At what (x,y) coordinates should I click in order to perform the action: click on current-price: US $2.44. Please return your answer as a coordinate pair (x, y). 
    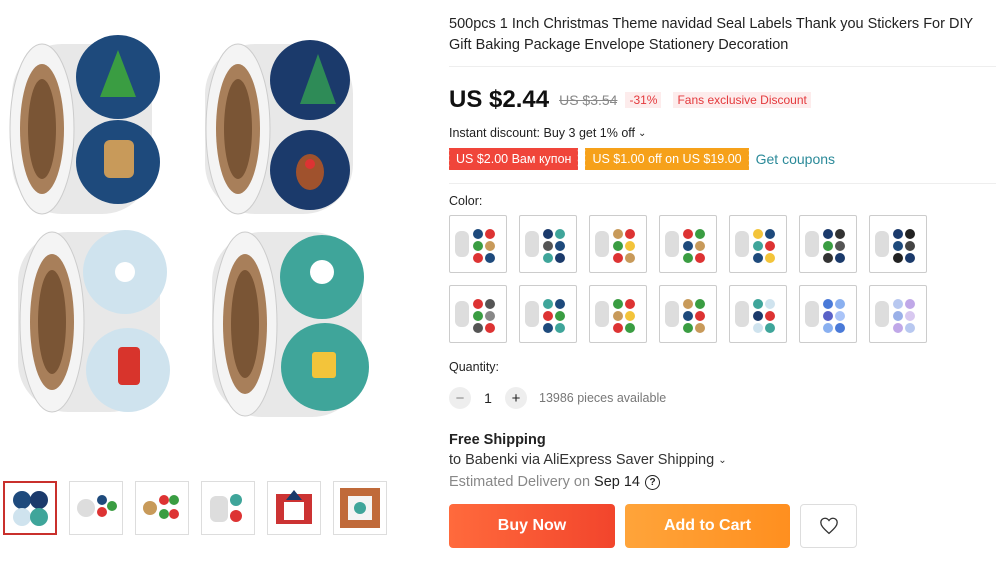
    Looking at the image, I should click on (499, 99).